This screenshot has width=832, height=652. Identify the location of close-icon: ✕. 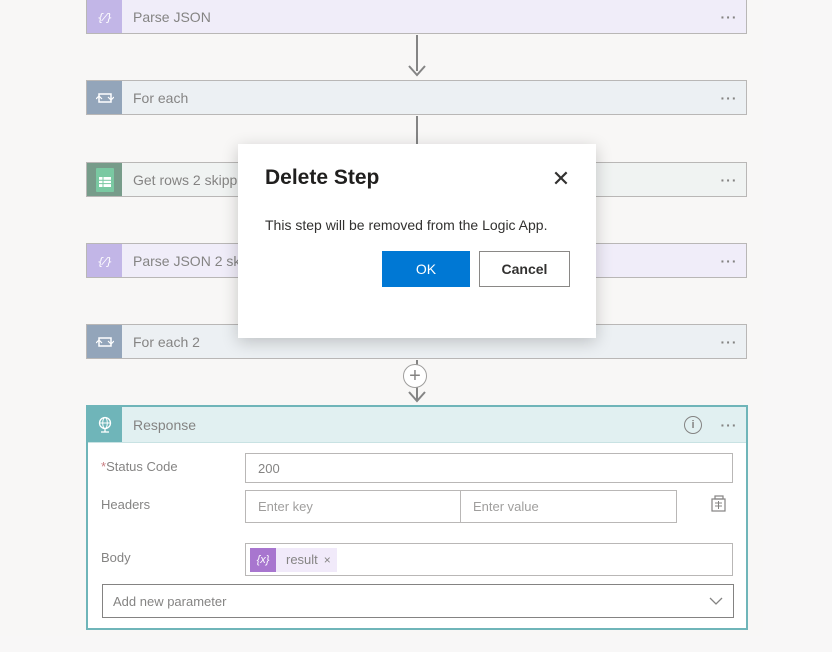
(561, 179).